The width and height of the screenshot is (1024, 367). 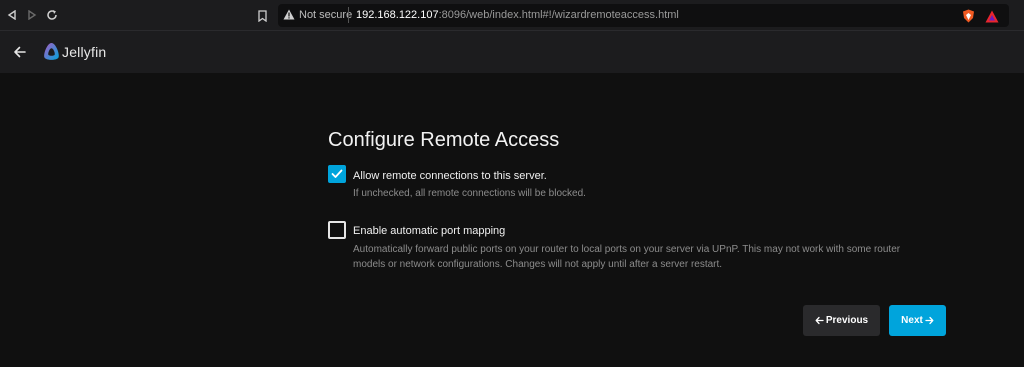 I want to click on forward-icon, so click(x=32, y=15).